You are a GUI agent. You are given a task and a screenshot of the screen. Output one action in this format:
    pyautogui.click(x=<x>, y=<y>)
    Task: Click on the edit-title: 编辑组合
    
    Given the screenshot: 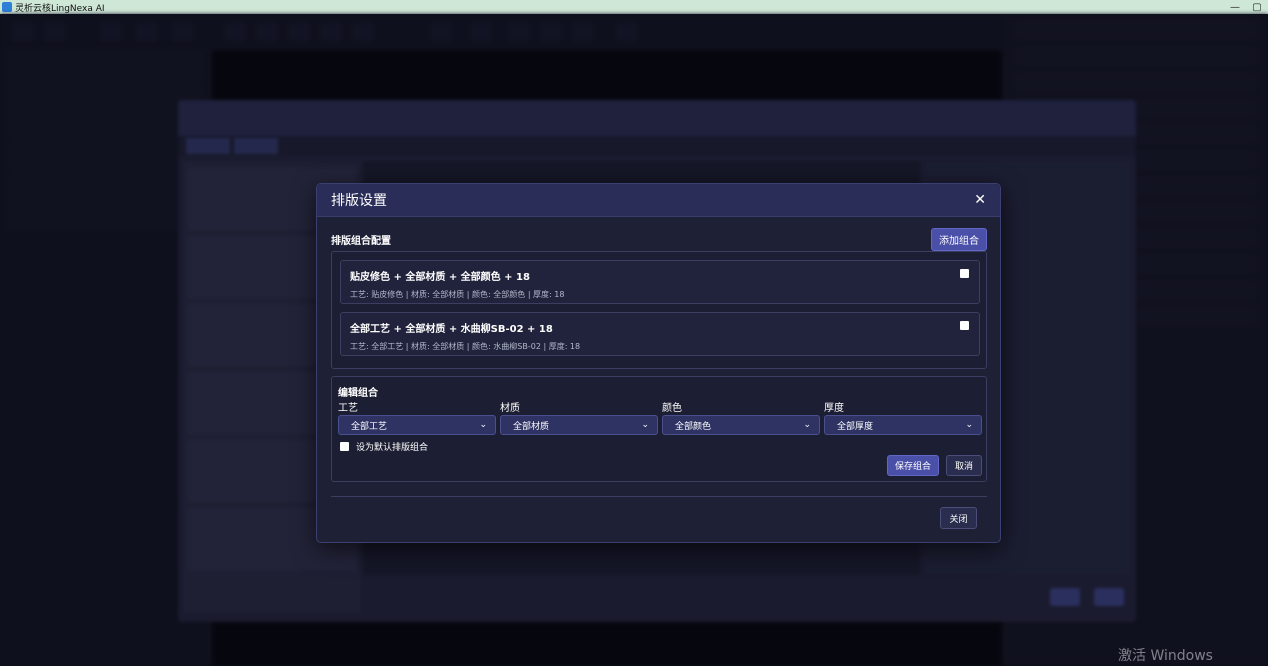 What is the action you would take?
    pyautogui.click(x=358, y=393)
    